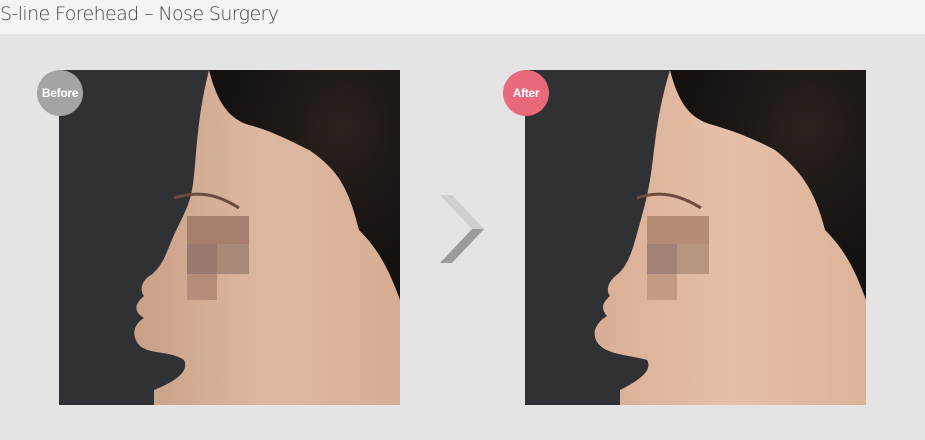 This screenshot has height=440, width=925. Describe the element at coordinates (526, 93) in the screenshot. I see `after-badge: After` at that location.